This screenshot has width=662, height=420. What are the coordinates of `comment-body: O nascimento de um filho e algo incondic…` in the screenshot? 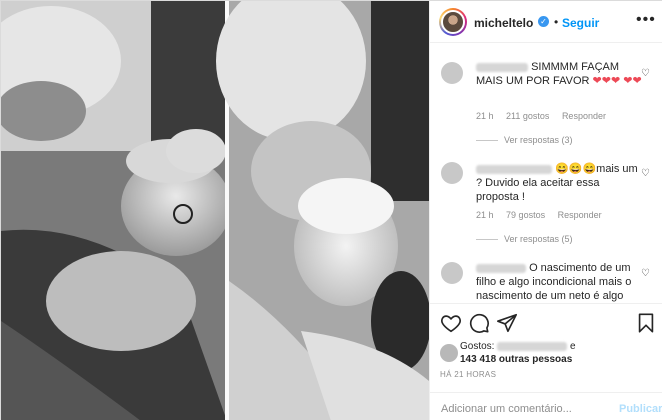 It's located at (559, 281).